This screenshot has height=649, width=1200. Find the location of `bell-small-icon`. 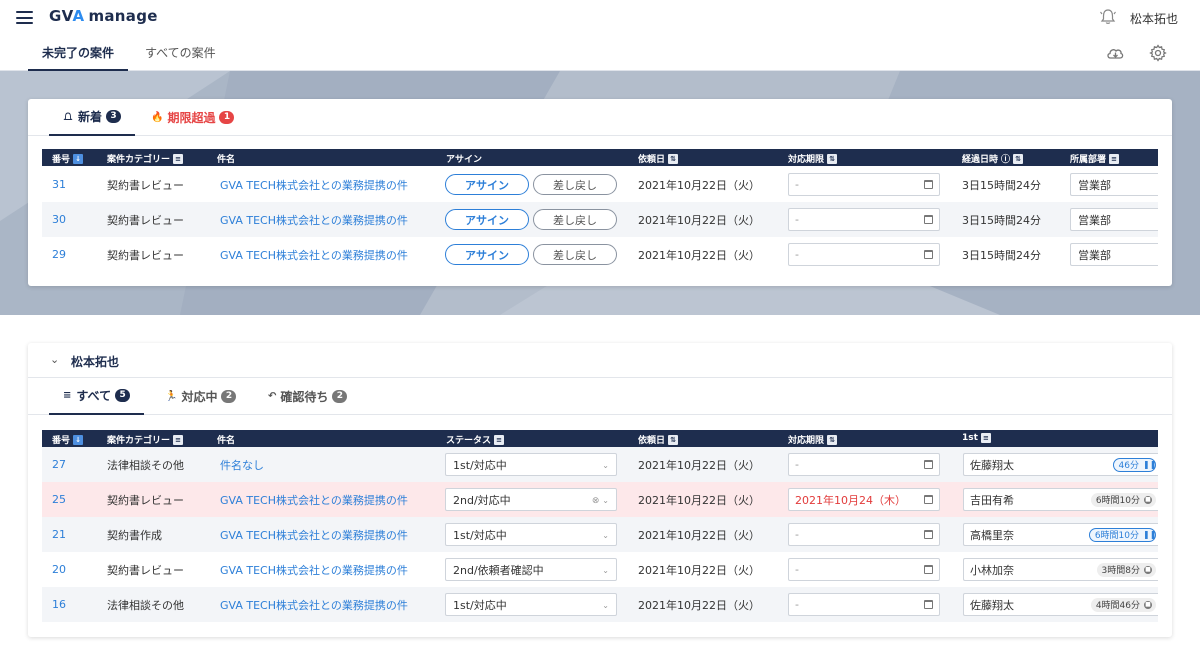

bell-small-icon is located at coordinates (68, 116).